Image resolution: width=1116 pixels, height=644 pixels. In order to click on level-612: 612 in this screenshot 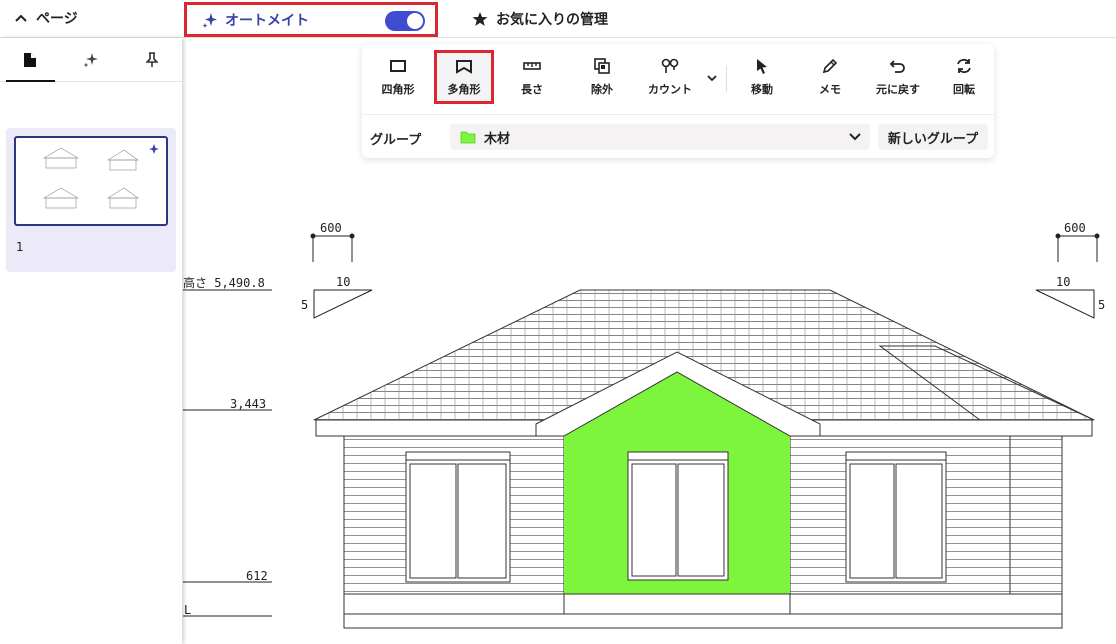, I will do `click(257, 576)`.